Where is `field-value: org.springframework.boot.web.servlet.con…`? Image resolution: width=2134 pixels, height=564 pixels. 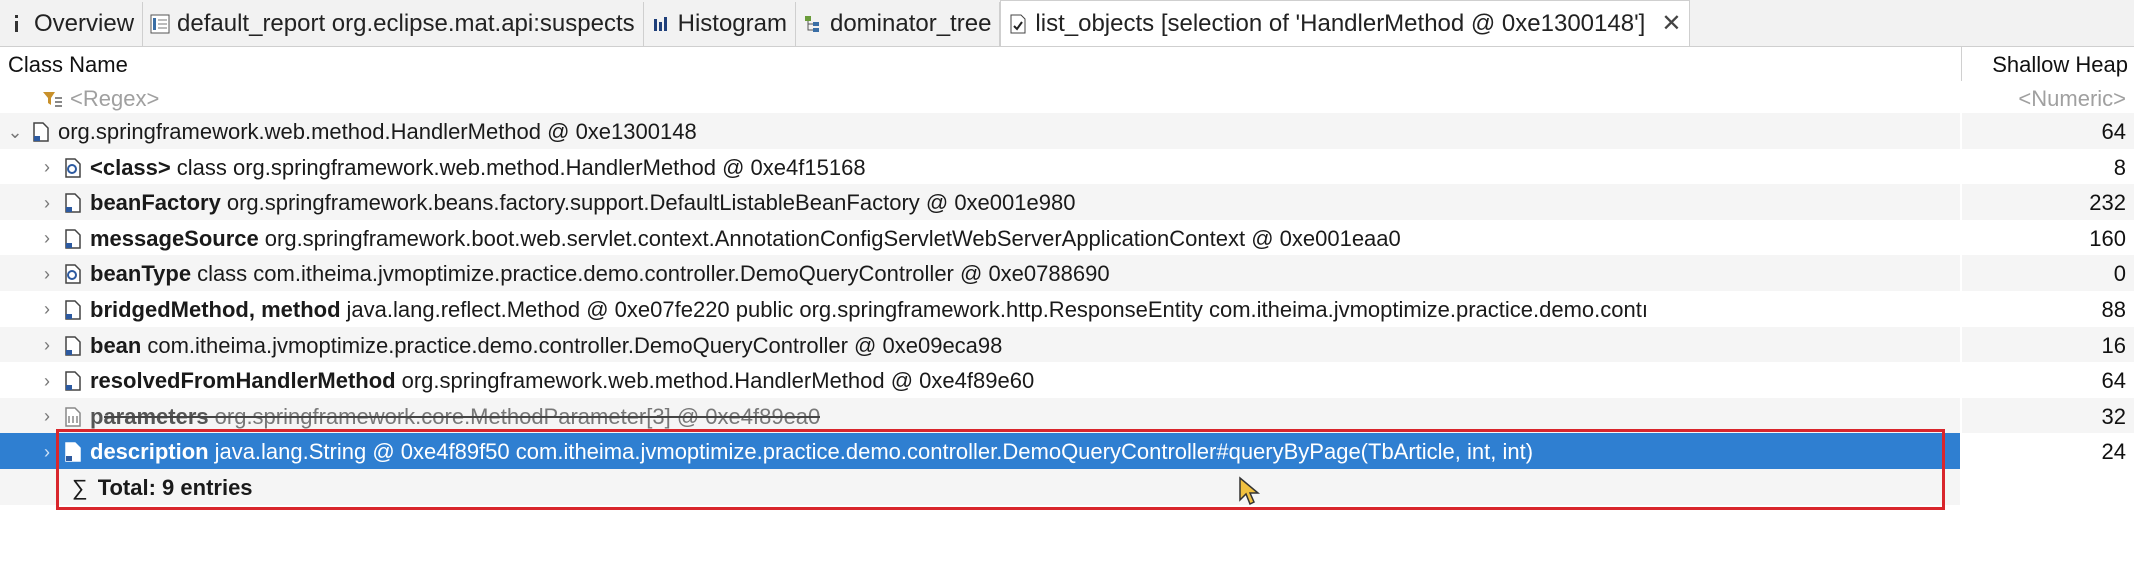 field-value: org.springframework.boot.web.servlet.con… is located at coordinates (832, 238).